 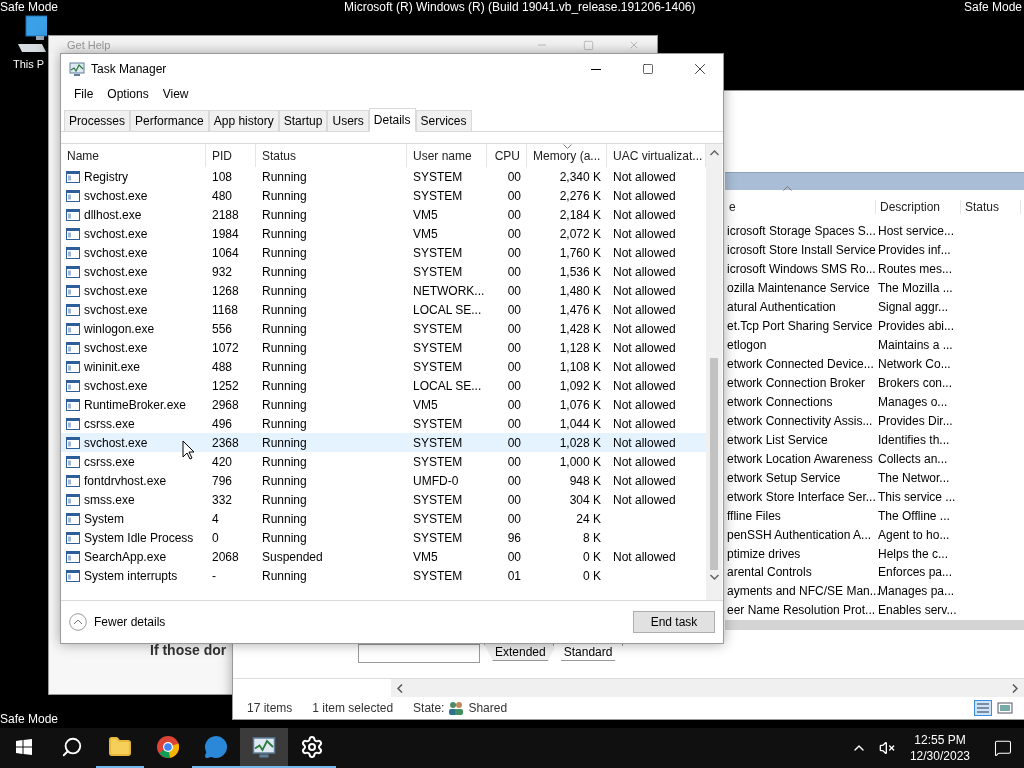 What do you see at coordinates (383, 195) in the screenshot?
I see `process-row: svchost.exe 480 Running SYSTEM 00 2,276 K Not allowed` at bounding box center [383, 195].